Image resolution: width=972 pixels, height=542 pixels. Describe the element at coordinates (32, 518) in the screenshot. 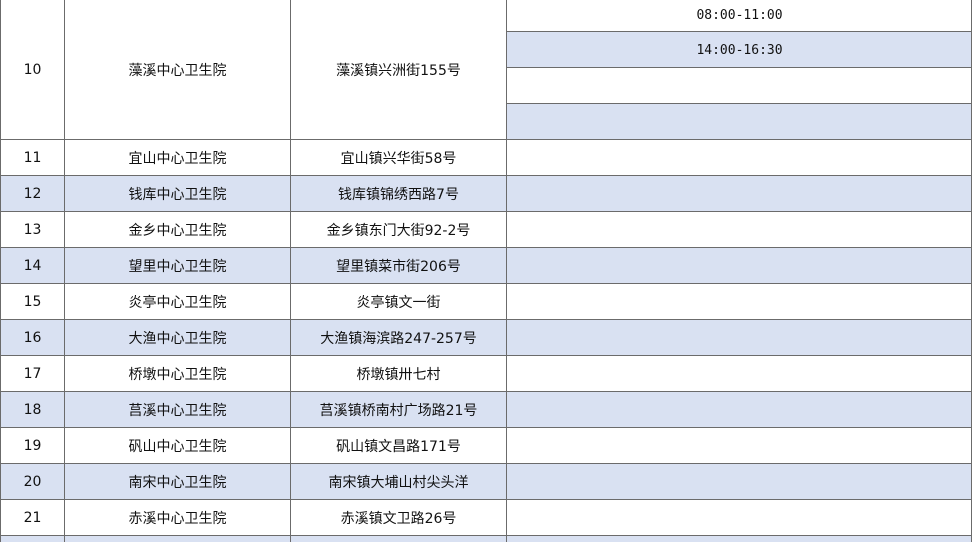

I see `row-number: 21` at that location.